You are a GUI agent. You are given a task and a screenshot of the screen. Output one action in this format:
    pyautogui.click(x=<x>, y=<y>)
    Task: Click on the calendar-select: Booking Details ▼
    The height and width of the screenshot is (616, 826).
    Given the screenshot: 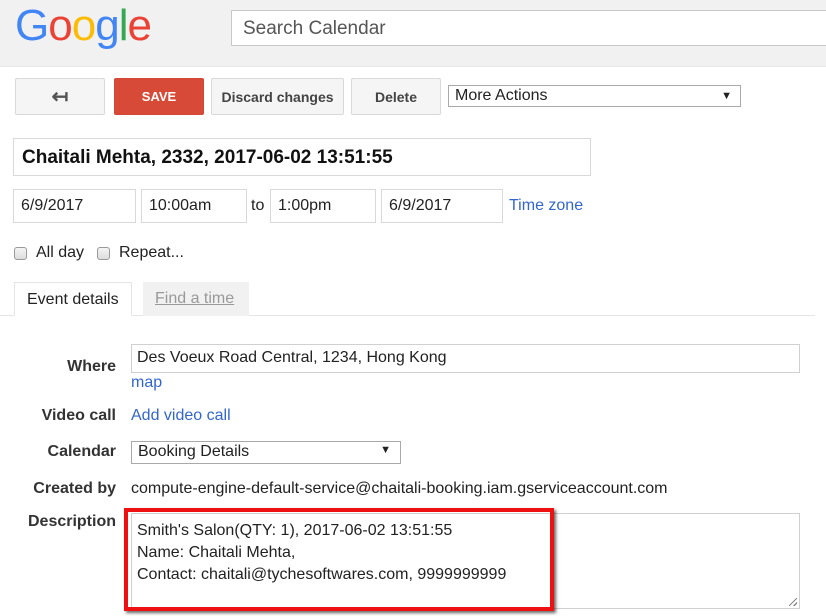 What is the action you would take?
    pyautogui.click(x=266, y=452)
    